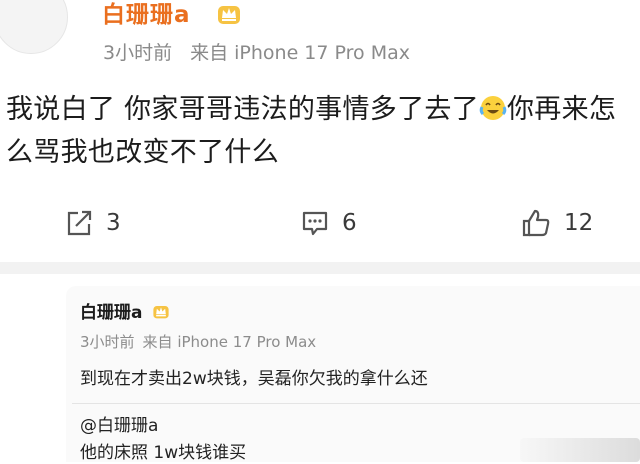 The width and height of the screenshot is (640, 464). What do you see at coordinates (113, 223) in the screenshot?
I see `repost-count: 3` at bounding box center [113, 223].